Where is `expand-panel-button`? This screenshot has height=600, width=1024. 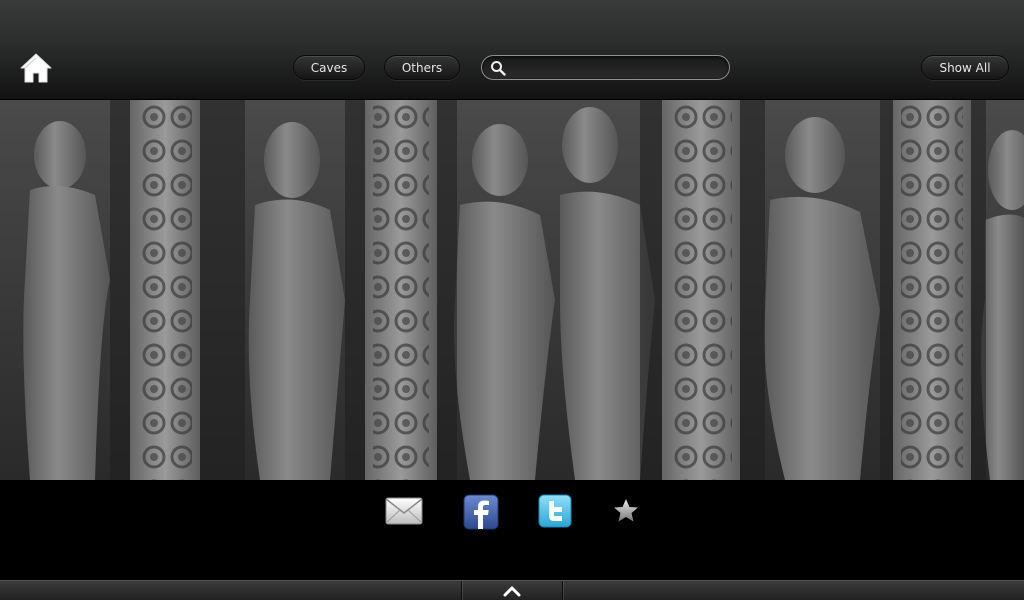
expand-panel-button is located at coordinates (512, 591).